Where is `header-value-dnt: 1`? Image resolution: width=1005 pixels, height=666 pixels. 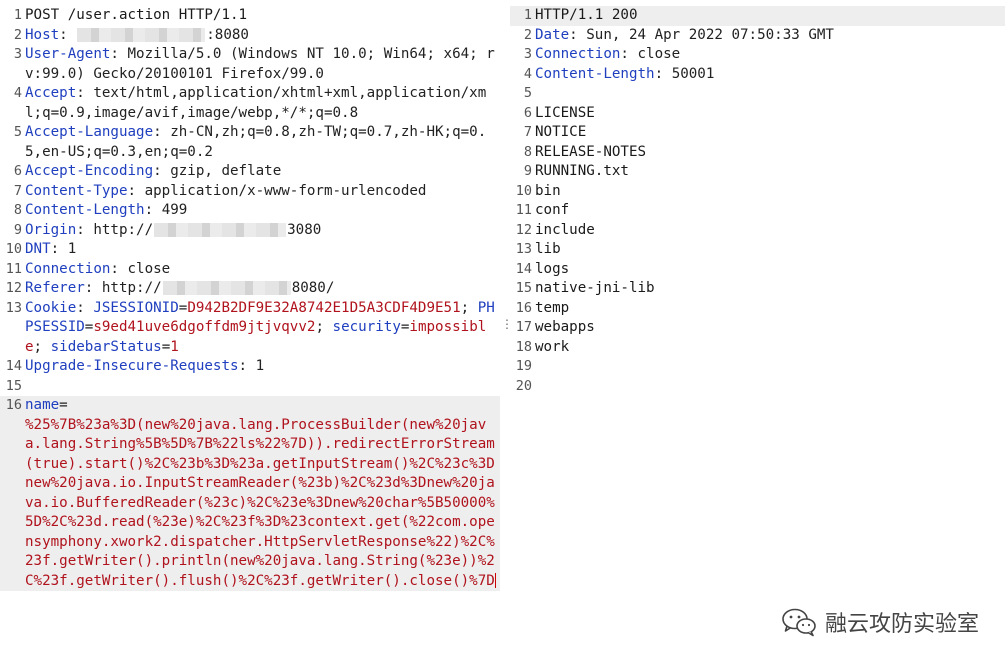
header-value-dnt: 1 is located at coordinates (72, 249).